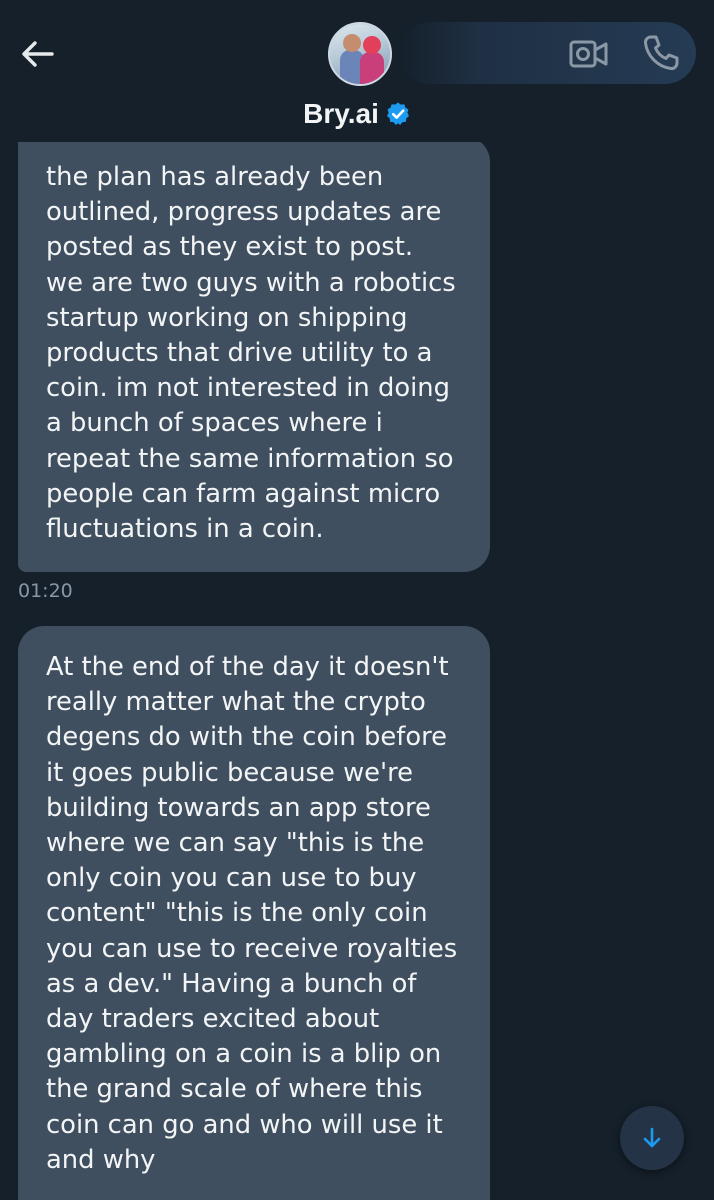  What do you see at coordinates (360, 54) in the screenshot?
I see `avatar` at bounding box center [360, 54].